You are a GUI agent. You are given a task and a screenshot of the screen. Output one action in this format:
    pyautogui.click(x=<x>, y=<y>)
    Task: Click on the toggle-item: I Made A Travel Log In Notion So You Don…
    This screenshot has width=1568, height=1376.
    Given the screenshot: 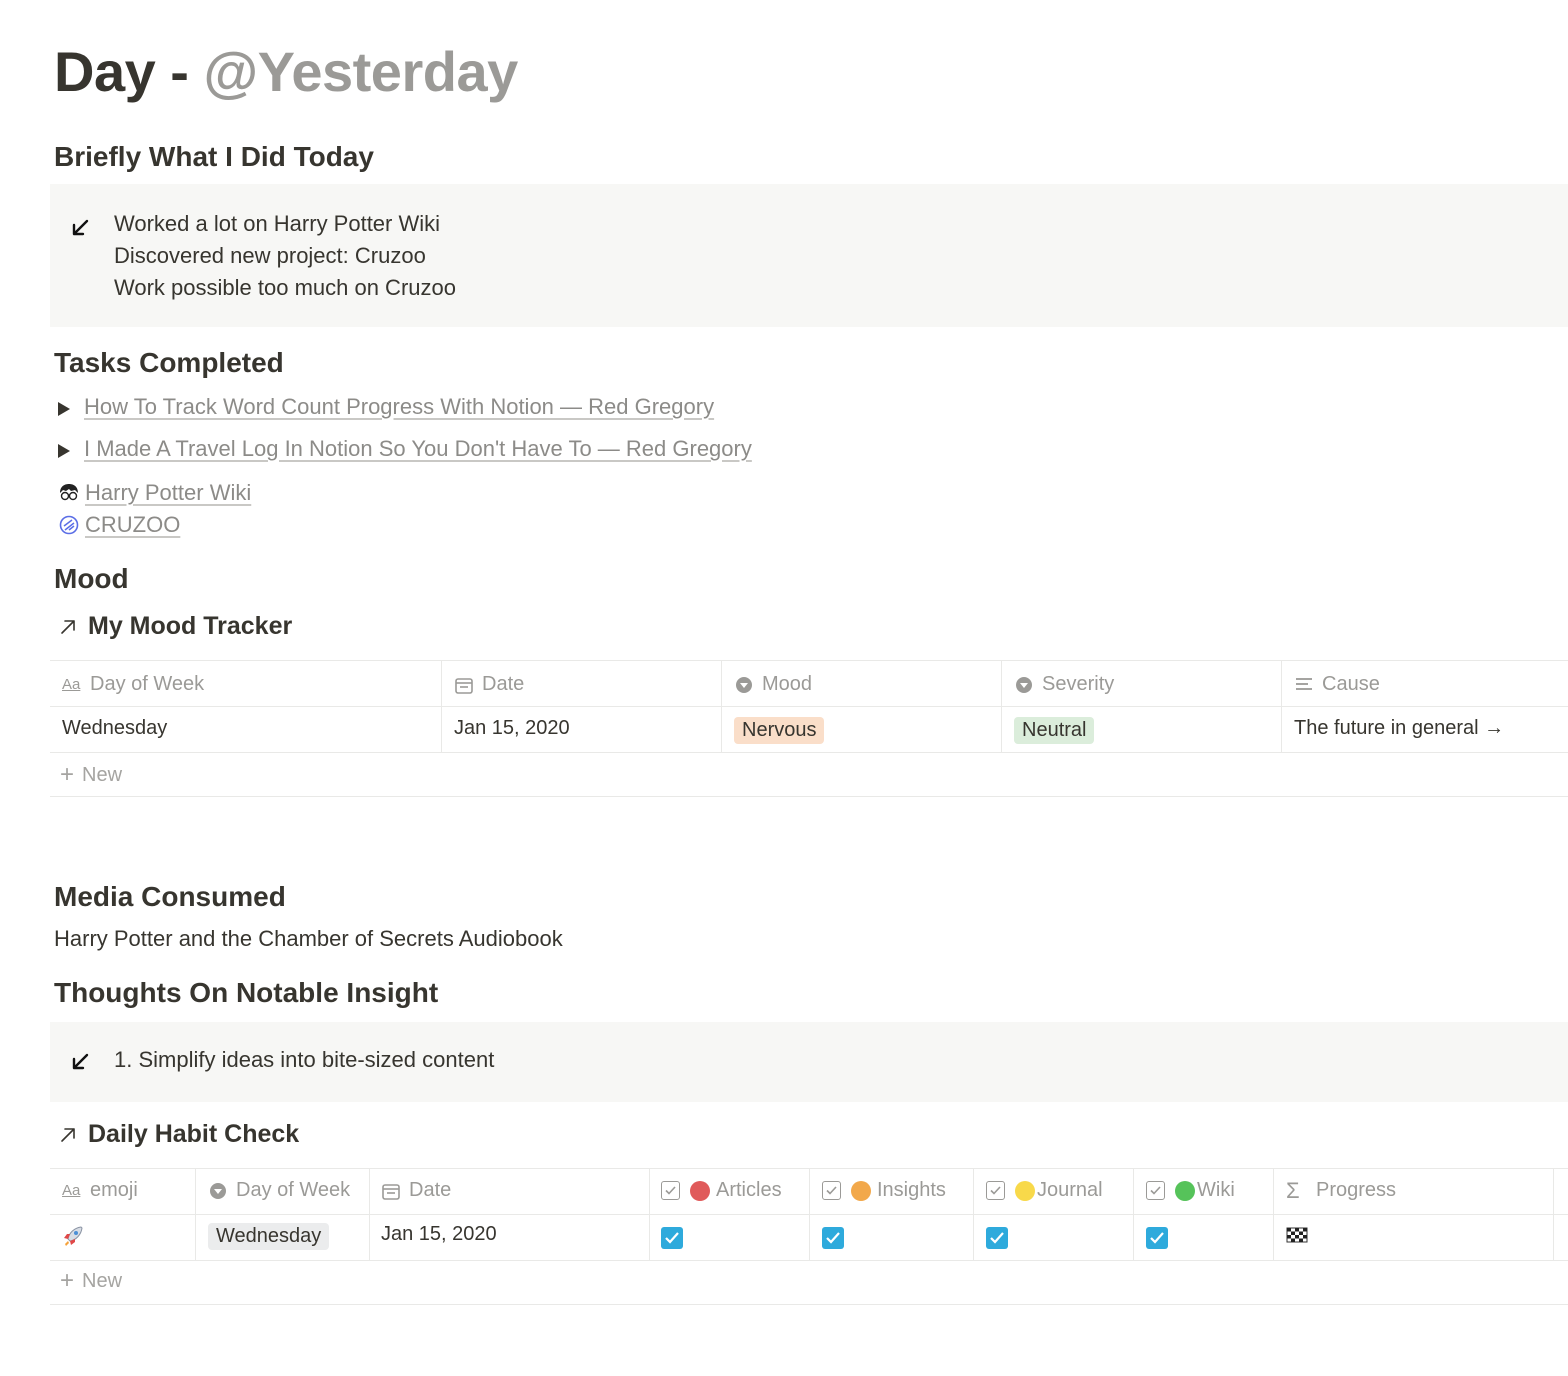 What is the action you would take?
    pyautogui.click(x=405, y=449)
    